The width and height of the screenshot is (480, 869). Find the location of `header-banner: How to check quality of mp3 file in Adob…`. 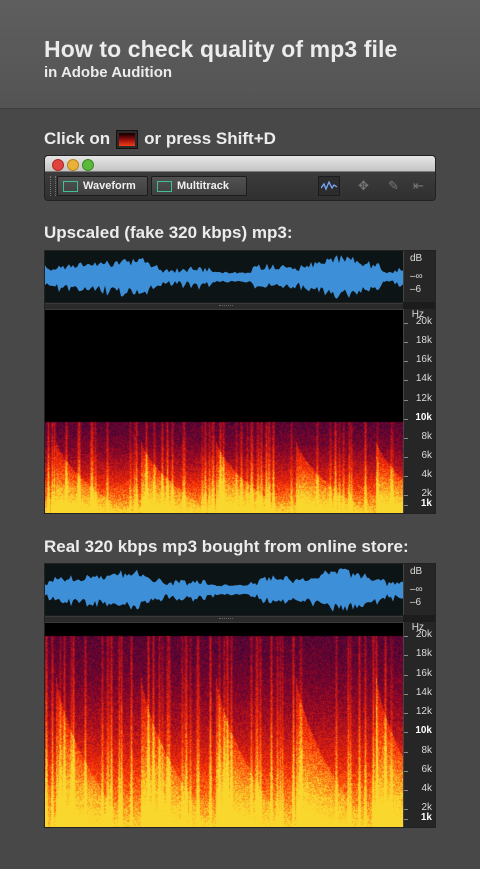

header-banner: How to check quality of mp3 file in Adob… is located at coordinates (240, 54).